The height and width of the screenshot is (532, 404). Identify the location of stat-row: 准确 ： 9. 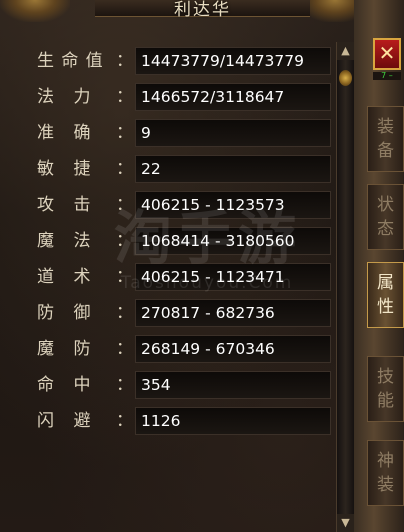
(170, 133).